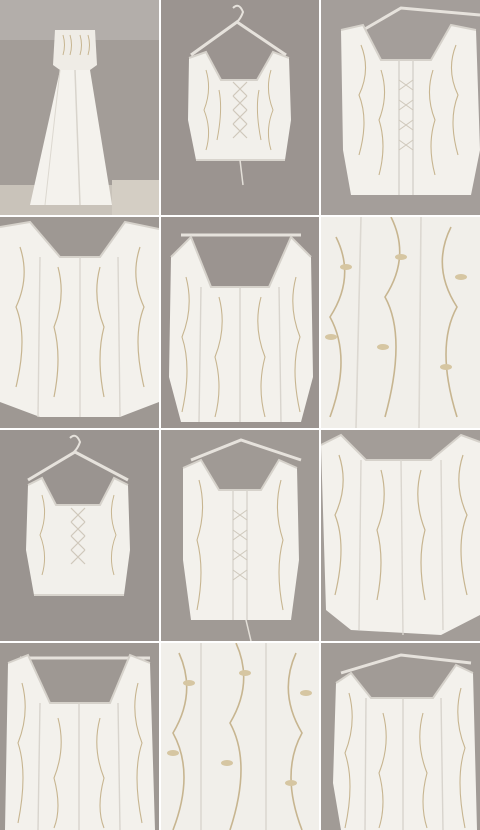  Describe the element at coordinates (79, 535) in the screenshot. I see `photo-bodice-lace-up-hanger` at that location.